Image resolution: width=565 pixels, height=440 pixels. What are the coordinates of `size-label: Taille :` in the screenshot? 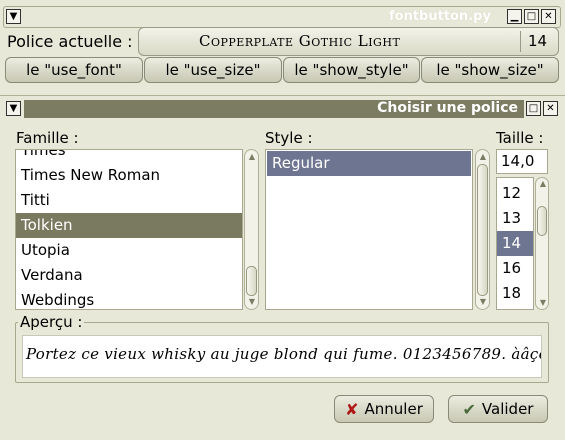 It's located at (520, 138).